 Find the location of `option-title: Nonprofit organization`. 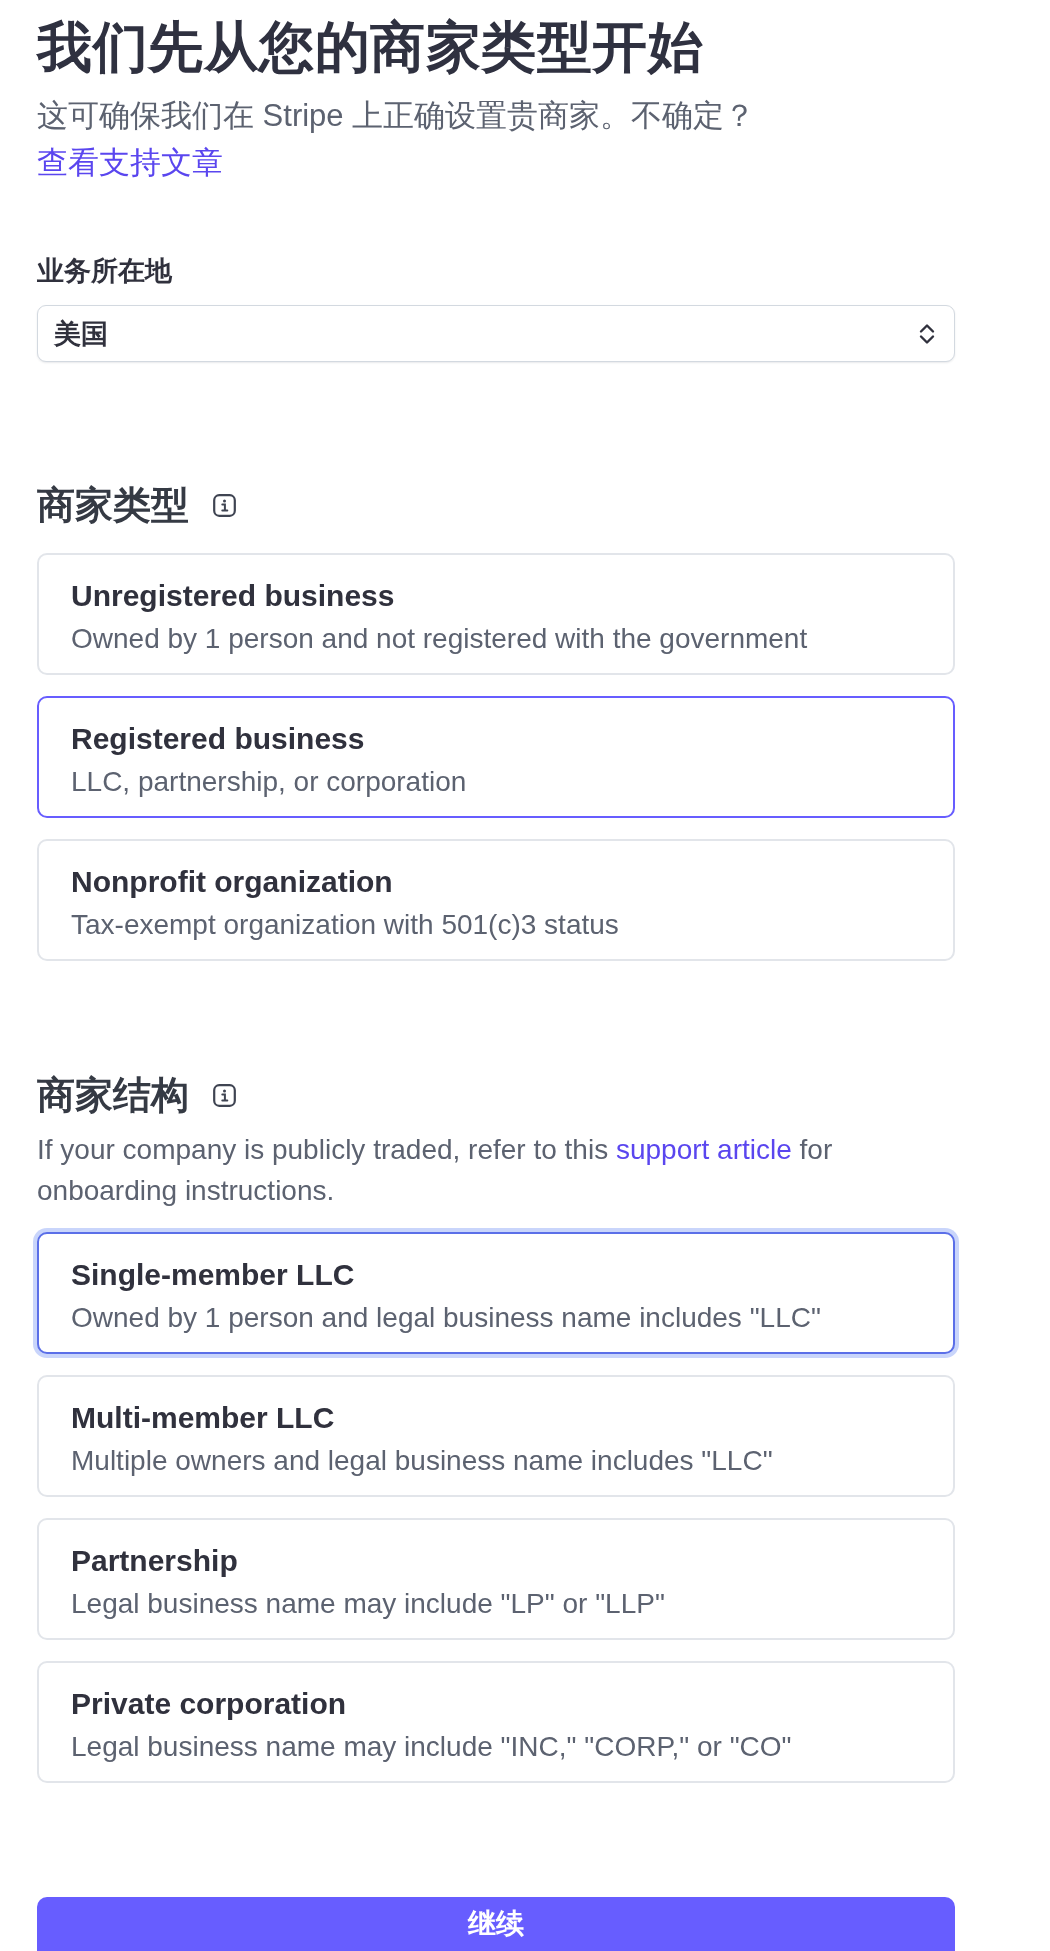

option-title: Nonprofit organization is located at coordinates (232, 882).